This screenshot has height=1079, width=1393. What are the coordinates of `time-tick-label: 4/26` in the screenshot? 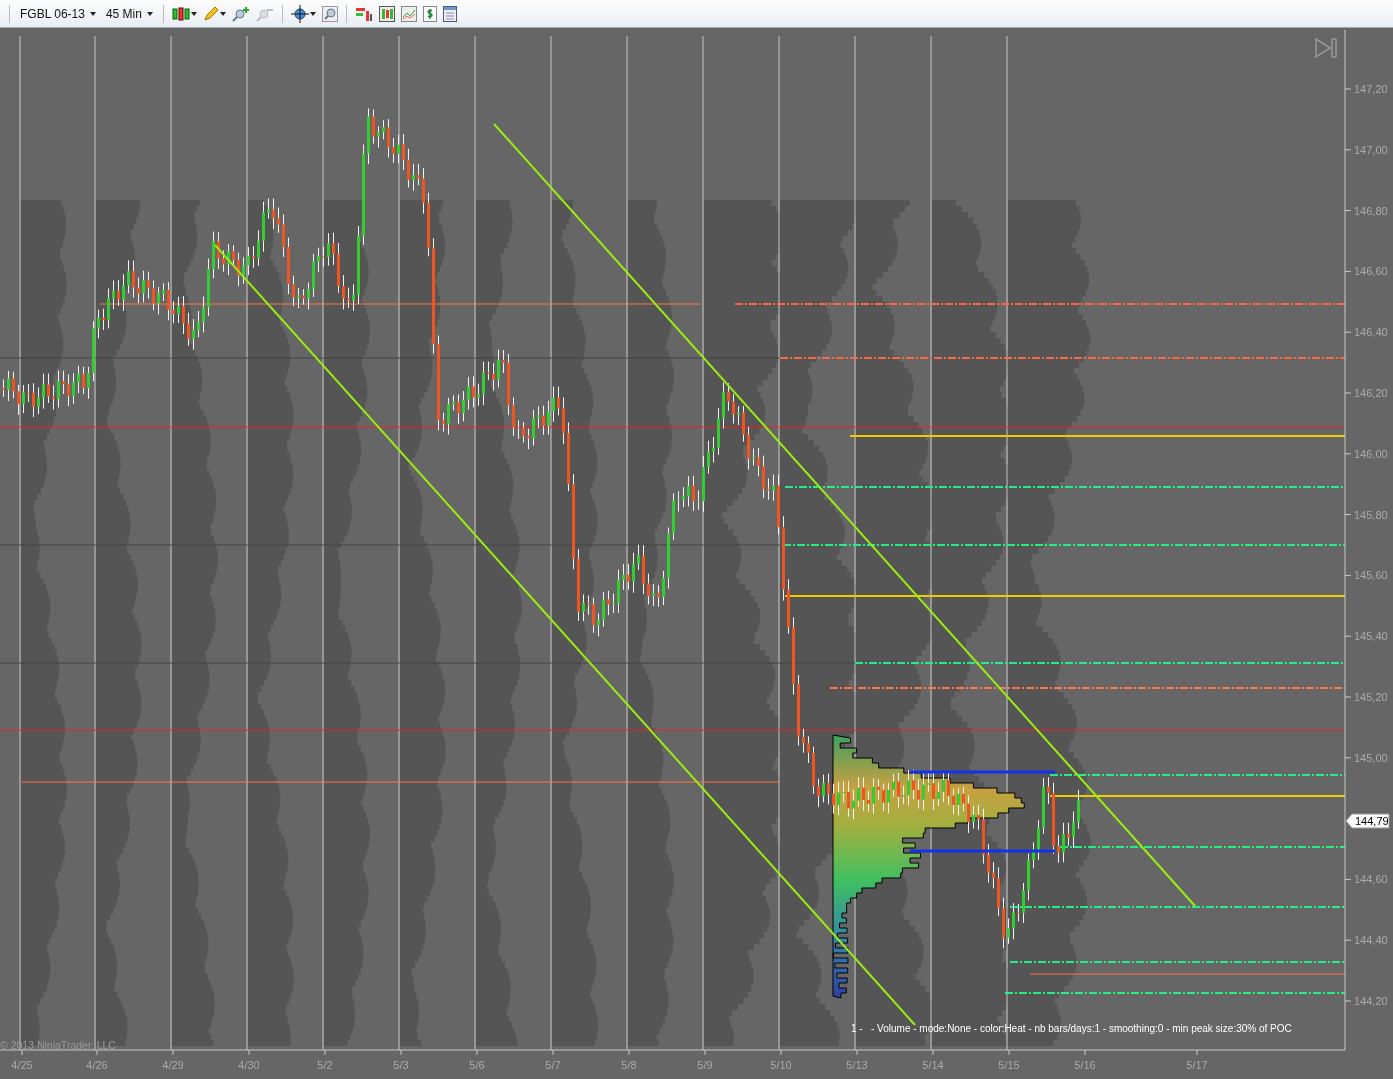 It's located at (97, 1065).